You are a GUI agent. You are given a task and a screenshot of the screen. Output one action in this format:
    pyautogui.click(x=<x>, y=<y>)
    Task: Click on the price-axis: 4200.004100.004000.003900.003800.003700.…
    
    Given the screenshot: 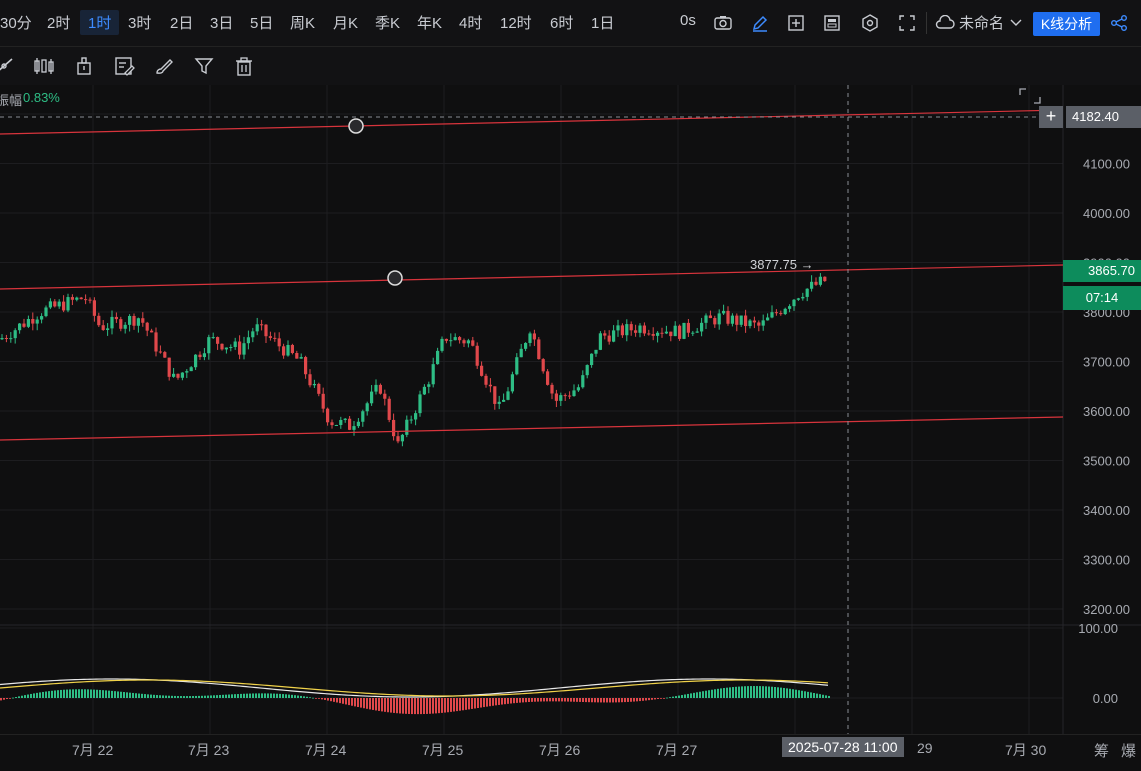 What is the action you would take?
    pyautogui.click(x=1104, y=406)
    